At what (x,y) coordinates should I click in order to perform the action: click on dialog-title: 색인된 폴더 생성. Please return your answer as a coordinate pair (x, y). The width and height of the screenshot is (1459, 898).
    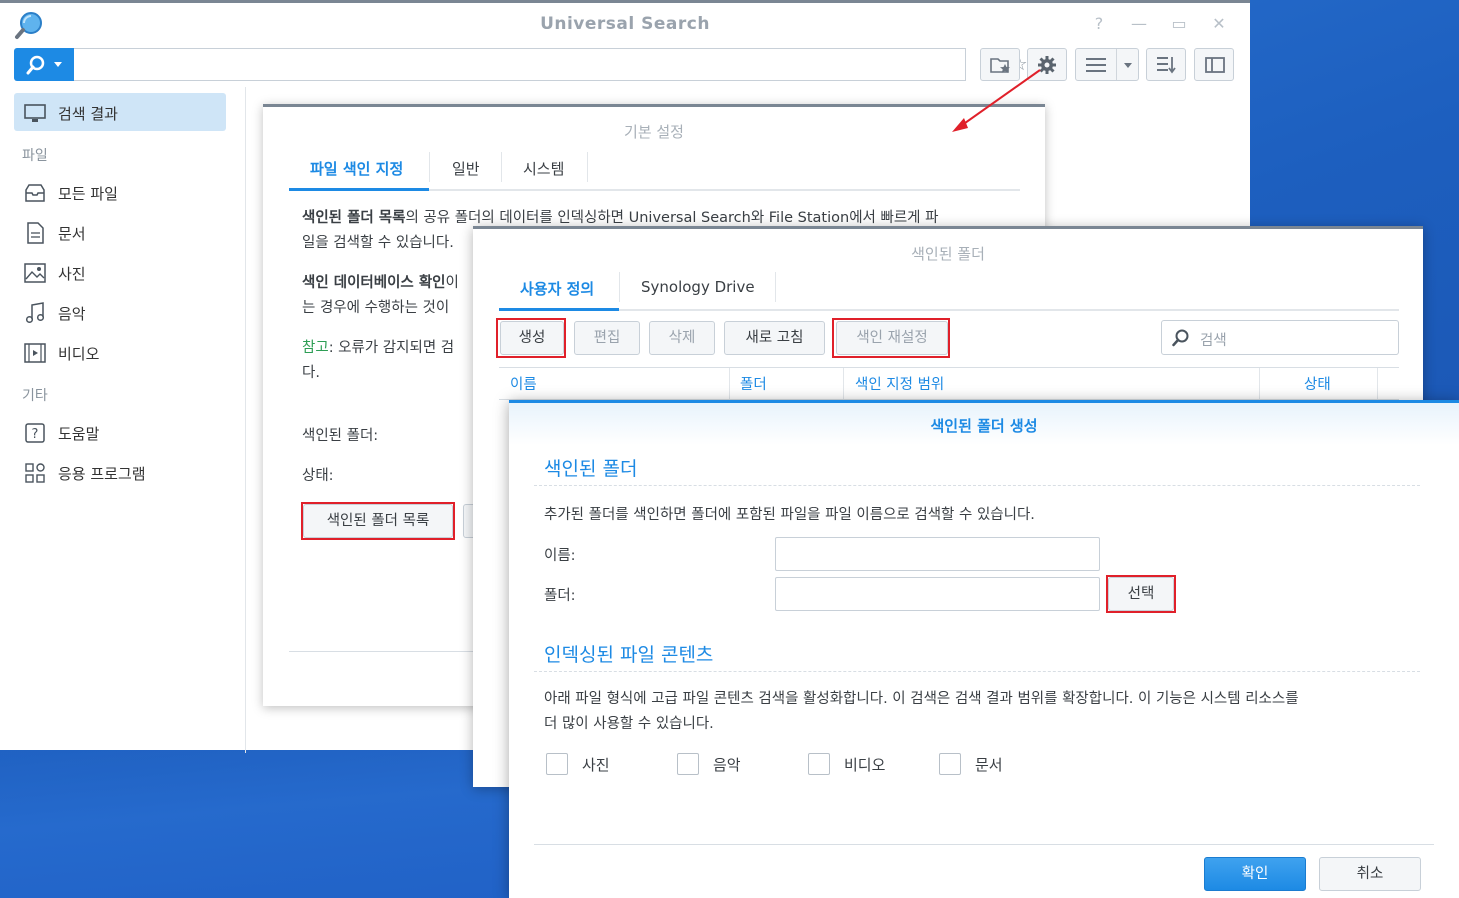
    Looking at the image, I should click on (984, 426).